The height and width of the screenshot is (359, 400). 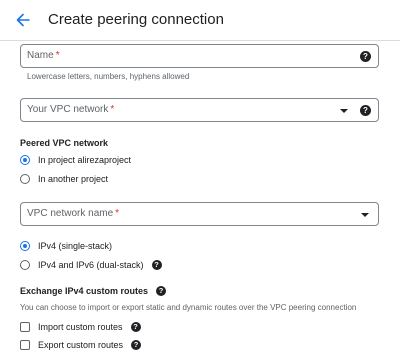 What do you see at coordinates (43, 55) in the screenshot?
I see `name-field-label: Name *` at bounding box center [43, 55].